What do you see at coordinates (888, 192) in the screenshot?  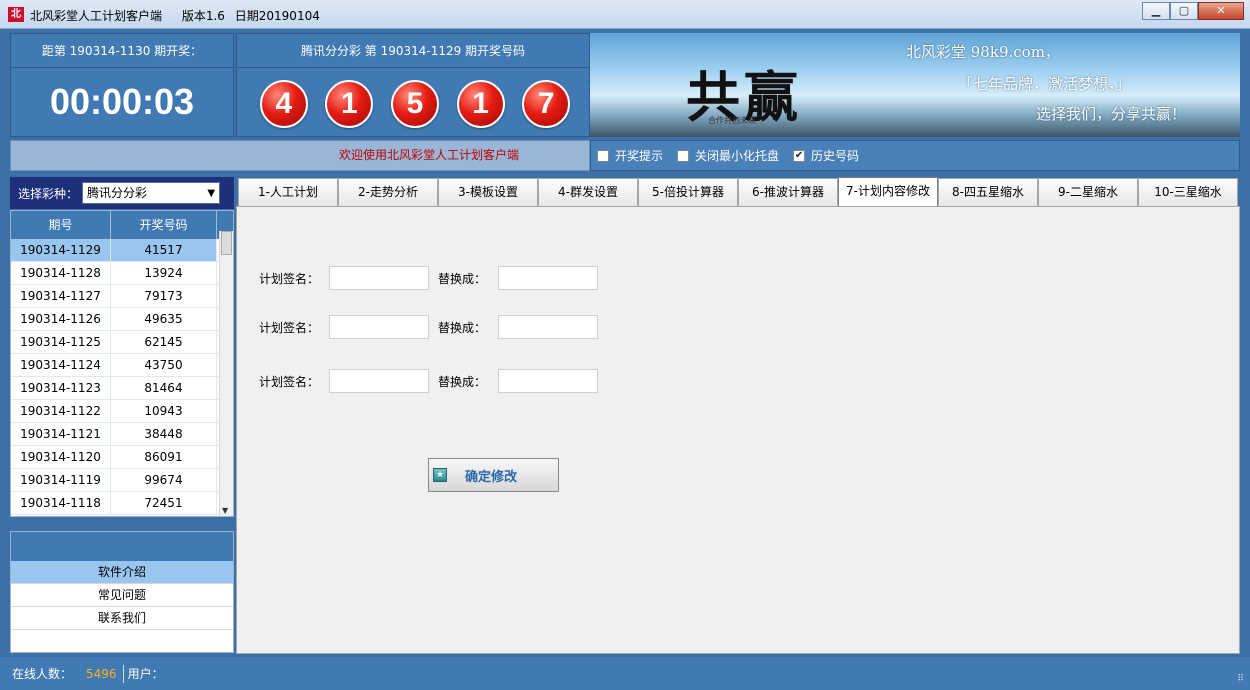 I see `tab-plan-content-edit: 7-计划内容修改` at bounding box center [888, 192].